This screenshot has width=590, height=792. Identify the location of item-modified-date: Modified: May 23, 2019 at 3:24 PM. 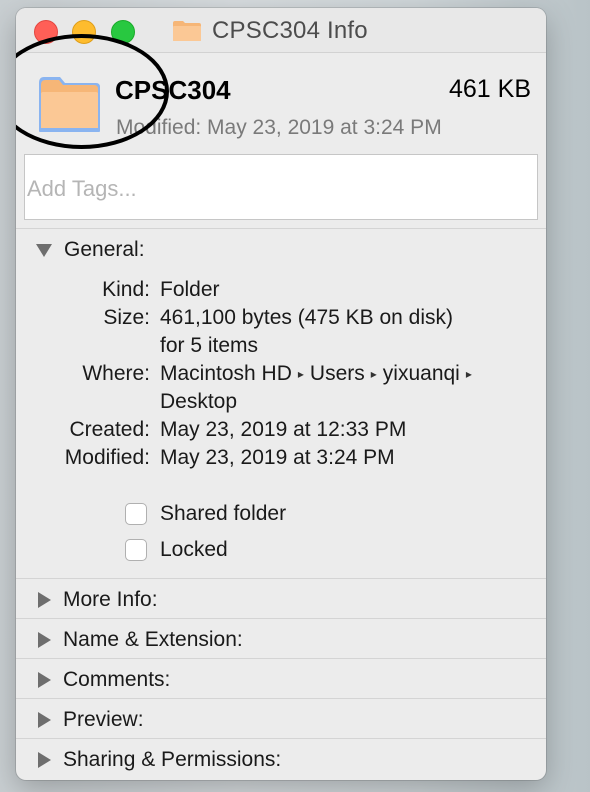
(279, 127).